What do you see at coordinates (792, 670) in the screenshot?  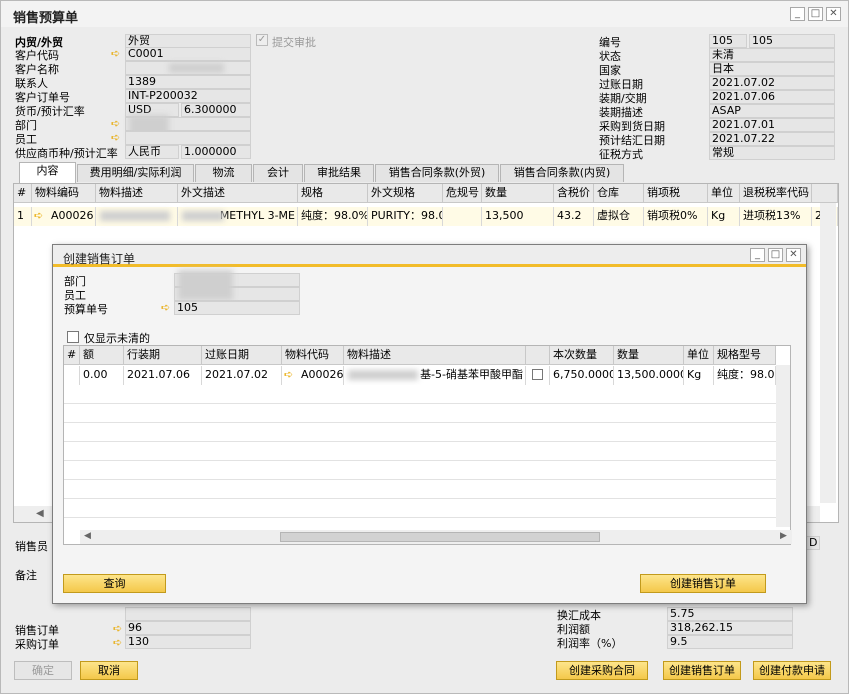 I see `create-payment-request-button: 创建付款申请` at bounding box center [792, 670].